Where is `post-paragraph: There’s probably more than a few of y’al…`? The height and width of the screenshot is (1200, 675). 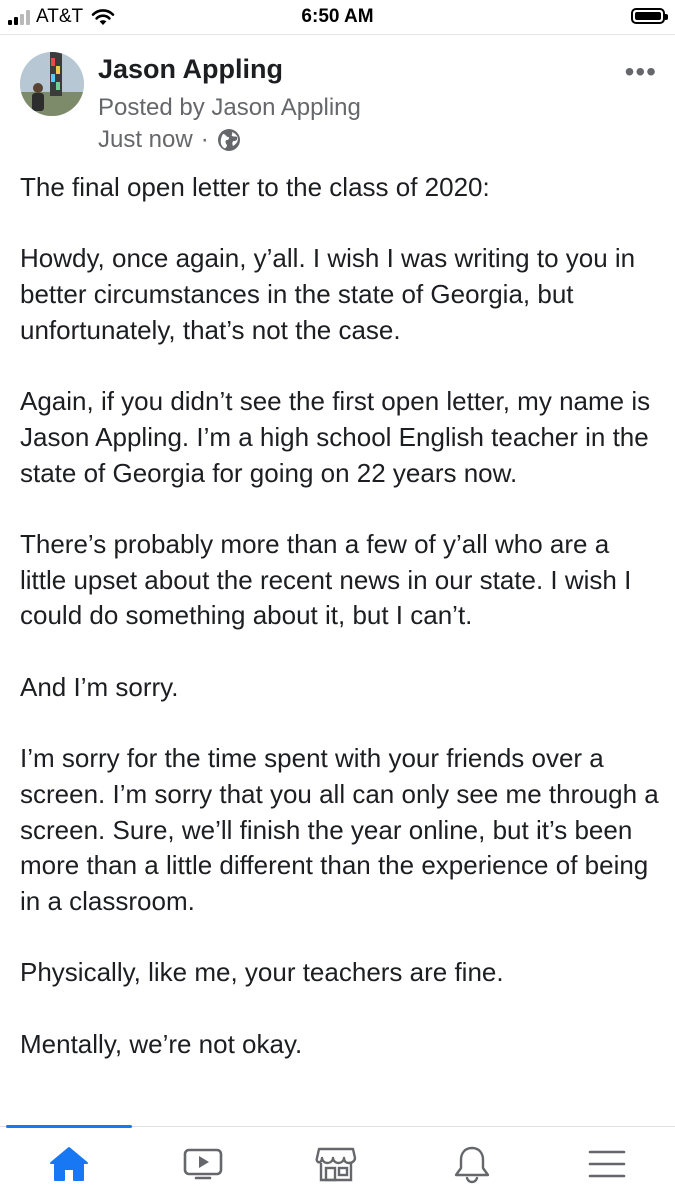
post-paragraph: There’s probably more than a few of y’al… is located at coordinates (326, 579).